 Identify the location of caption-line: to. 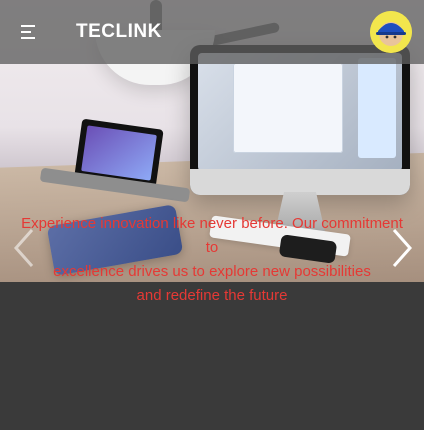
(212, 247).